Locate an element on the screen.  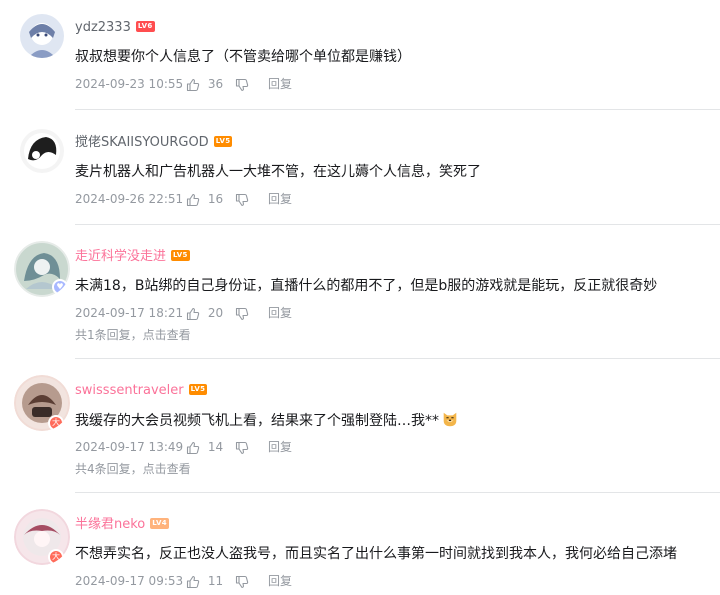
comment-text: 我缓存的大会员视频飞机上看，结果来了个强制登陆…我** is located at coordinates (267, 420).